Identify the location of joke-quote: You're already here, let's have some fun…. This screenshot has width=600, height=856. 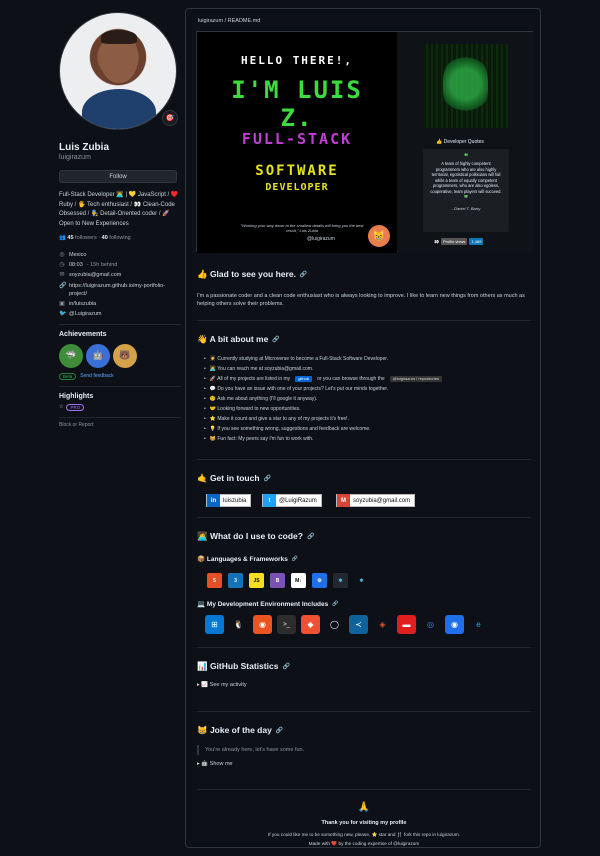
(362, 750).